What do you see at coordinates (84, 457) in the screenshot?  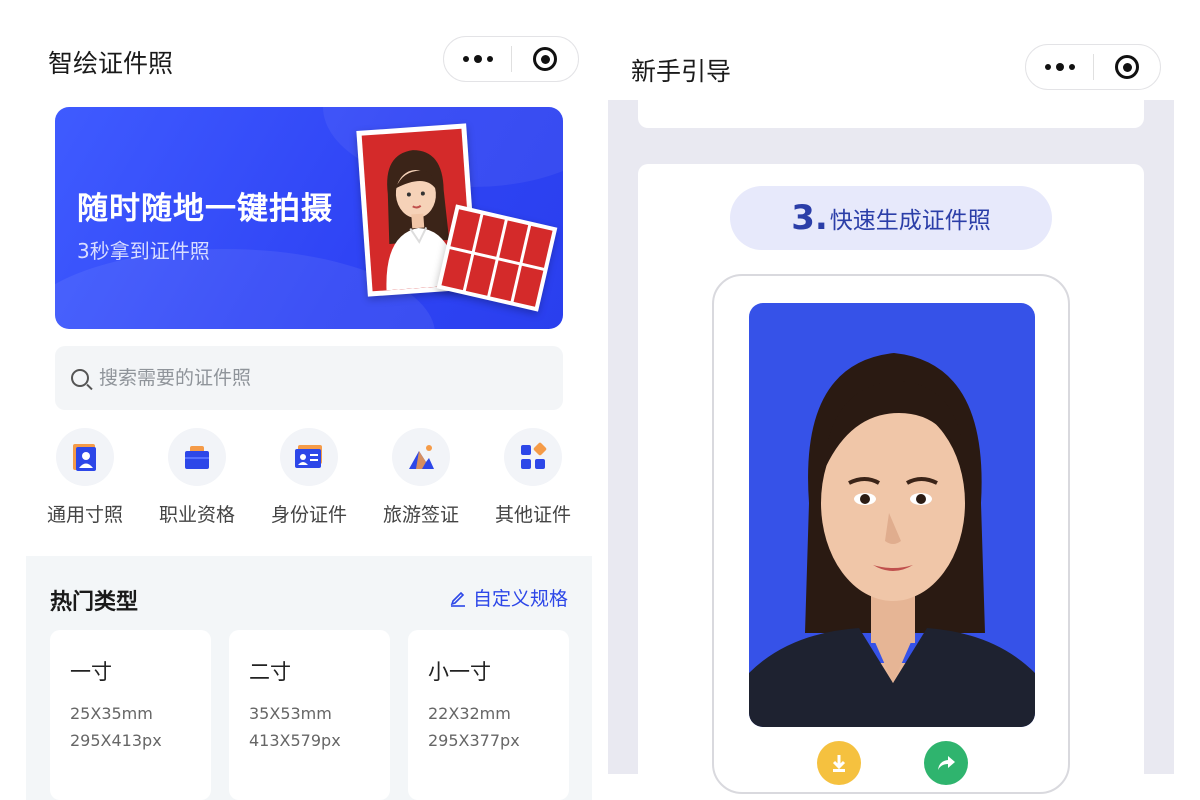 I see `portrait-photo-icon` at bounding box center [84, 457].